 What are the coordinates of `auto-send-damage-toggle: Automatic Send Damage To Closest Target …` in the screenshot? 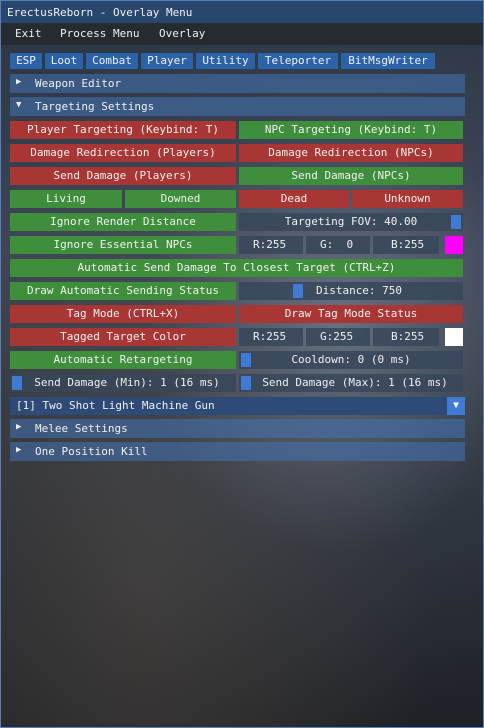 It's located at (236, 268).